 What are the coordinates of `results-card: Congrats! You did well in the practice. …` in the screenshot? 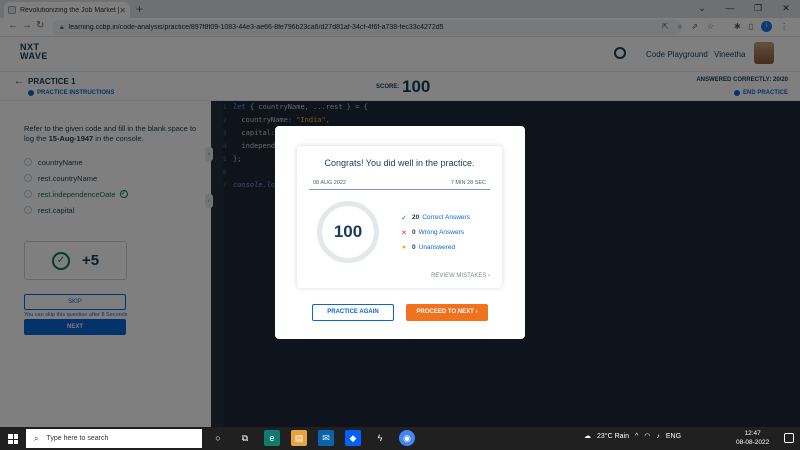 It's located at (399, 217).